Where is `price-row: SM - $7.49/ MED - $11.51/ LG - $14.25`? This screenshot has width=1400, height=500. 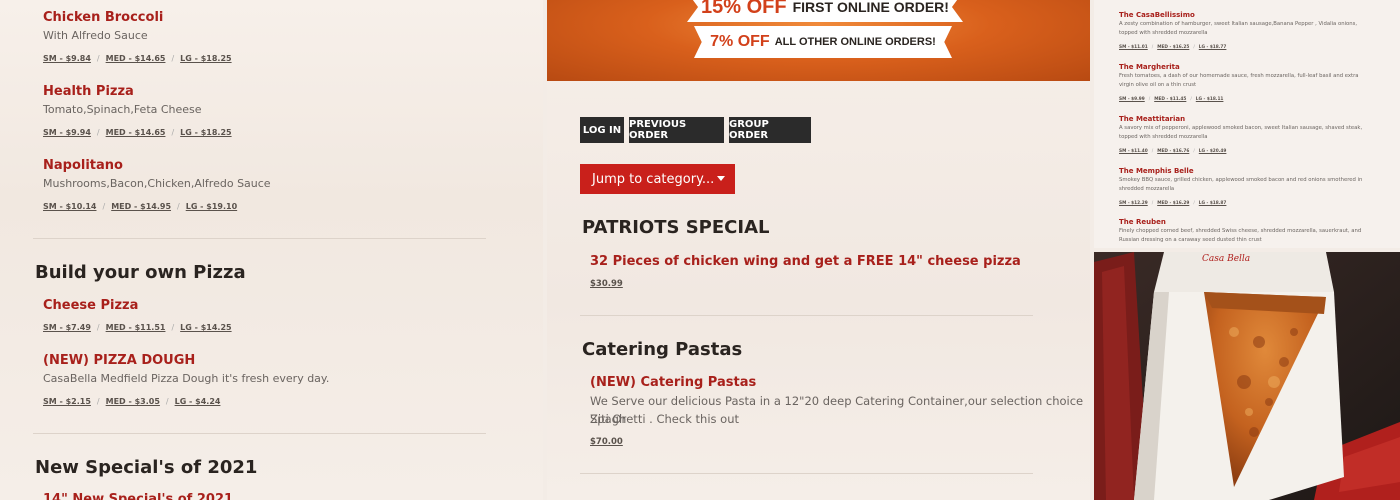 price-row: SM - $7.49/ MED - $11.51/ LG - $14.25 is located at coordinates (137, 327).